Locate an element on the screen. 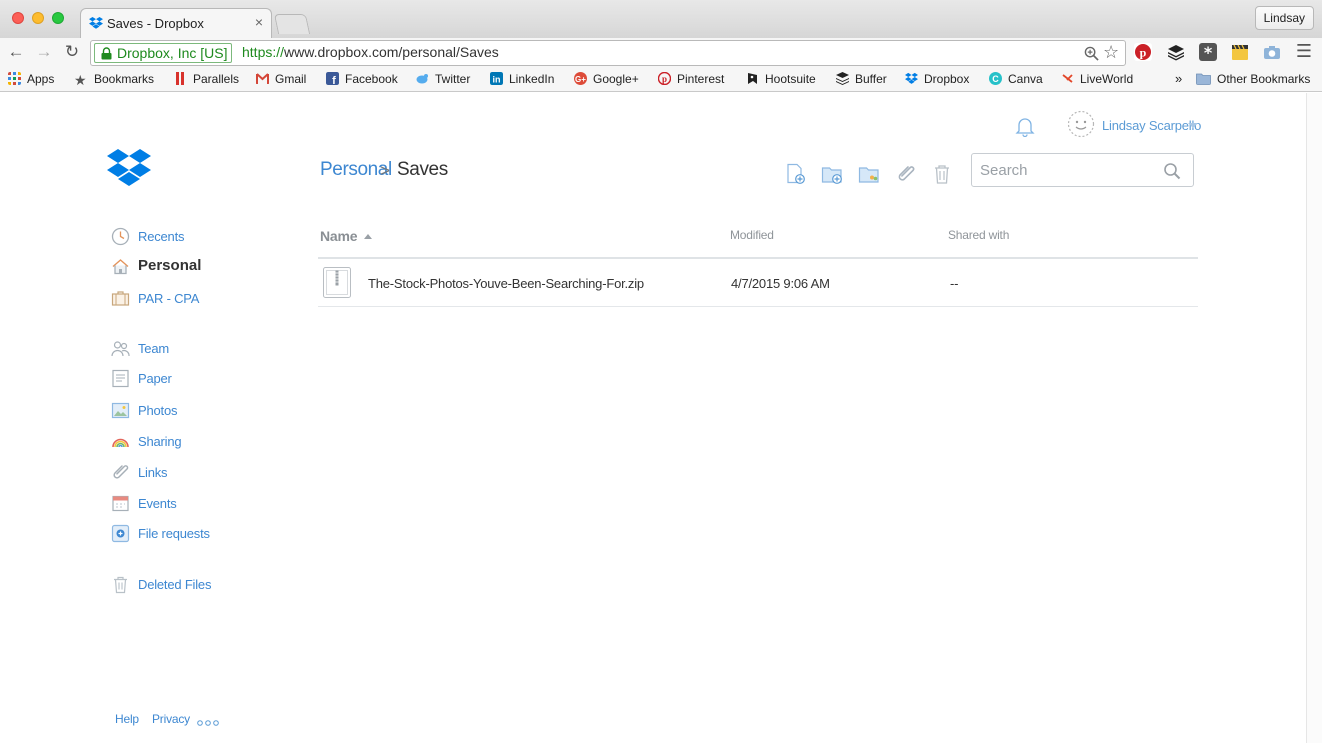  search-box is located at coordinates (1082, 170).